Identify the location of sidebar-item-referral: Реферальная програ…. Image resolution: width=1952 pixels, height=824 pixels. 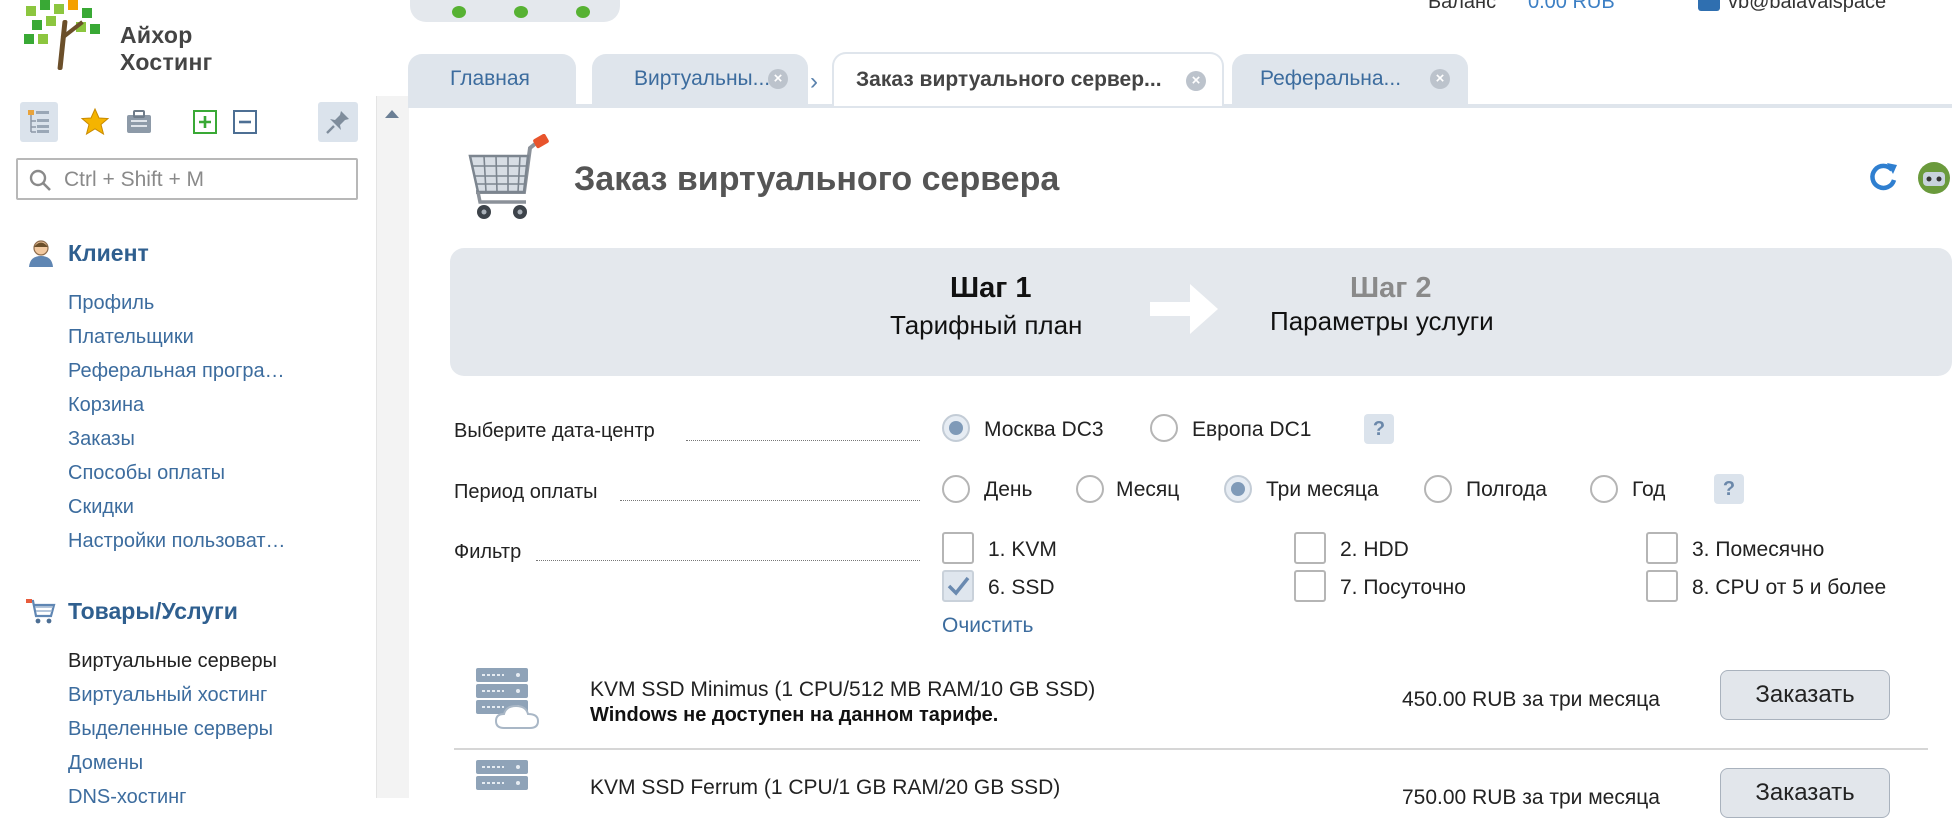
(176, 371).